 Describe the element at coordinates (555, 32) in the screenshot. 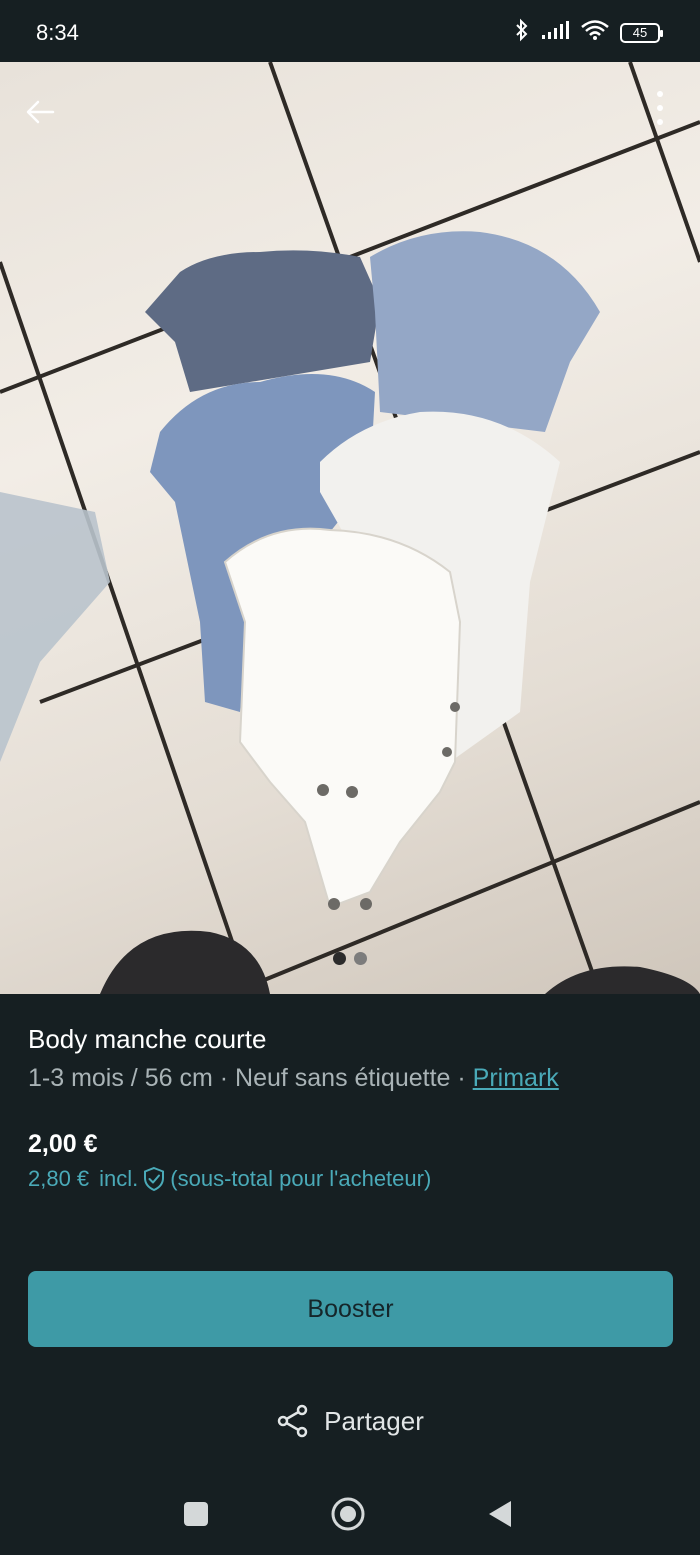

I see `signal-icon` at that location.